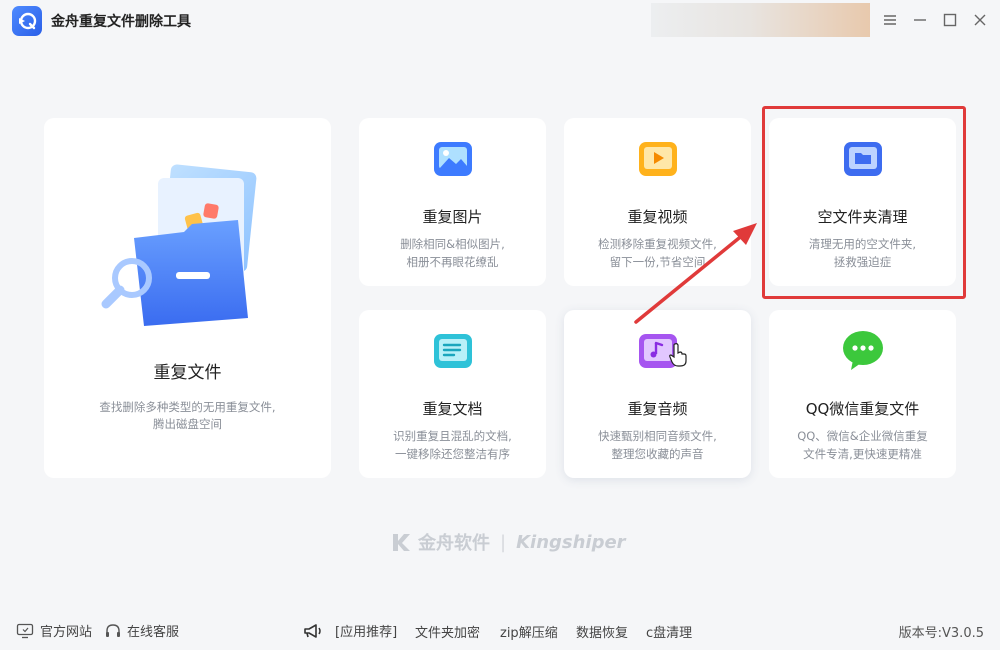 This screenshot has height=650, width=1000. I want to click on brand-name-en: Kingshiper, so click(571, 542).